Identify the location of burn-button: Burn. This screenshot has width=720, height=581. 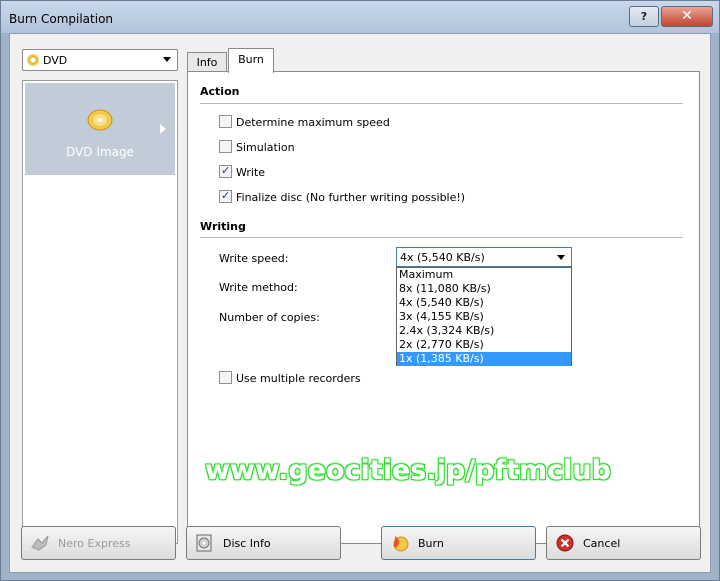
(458, 543).